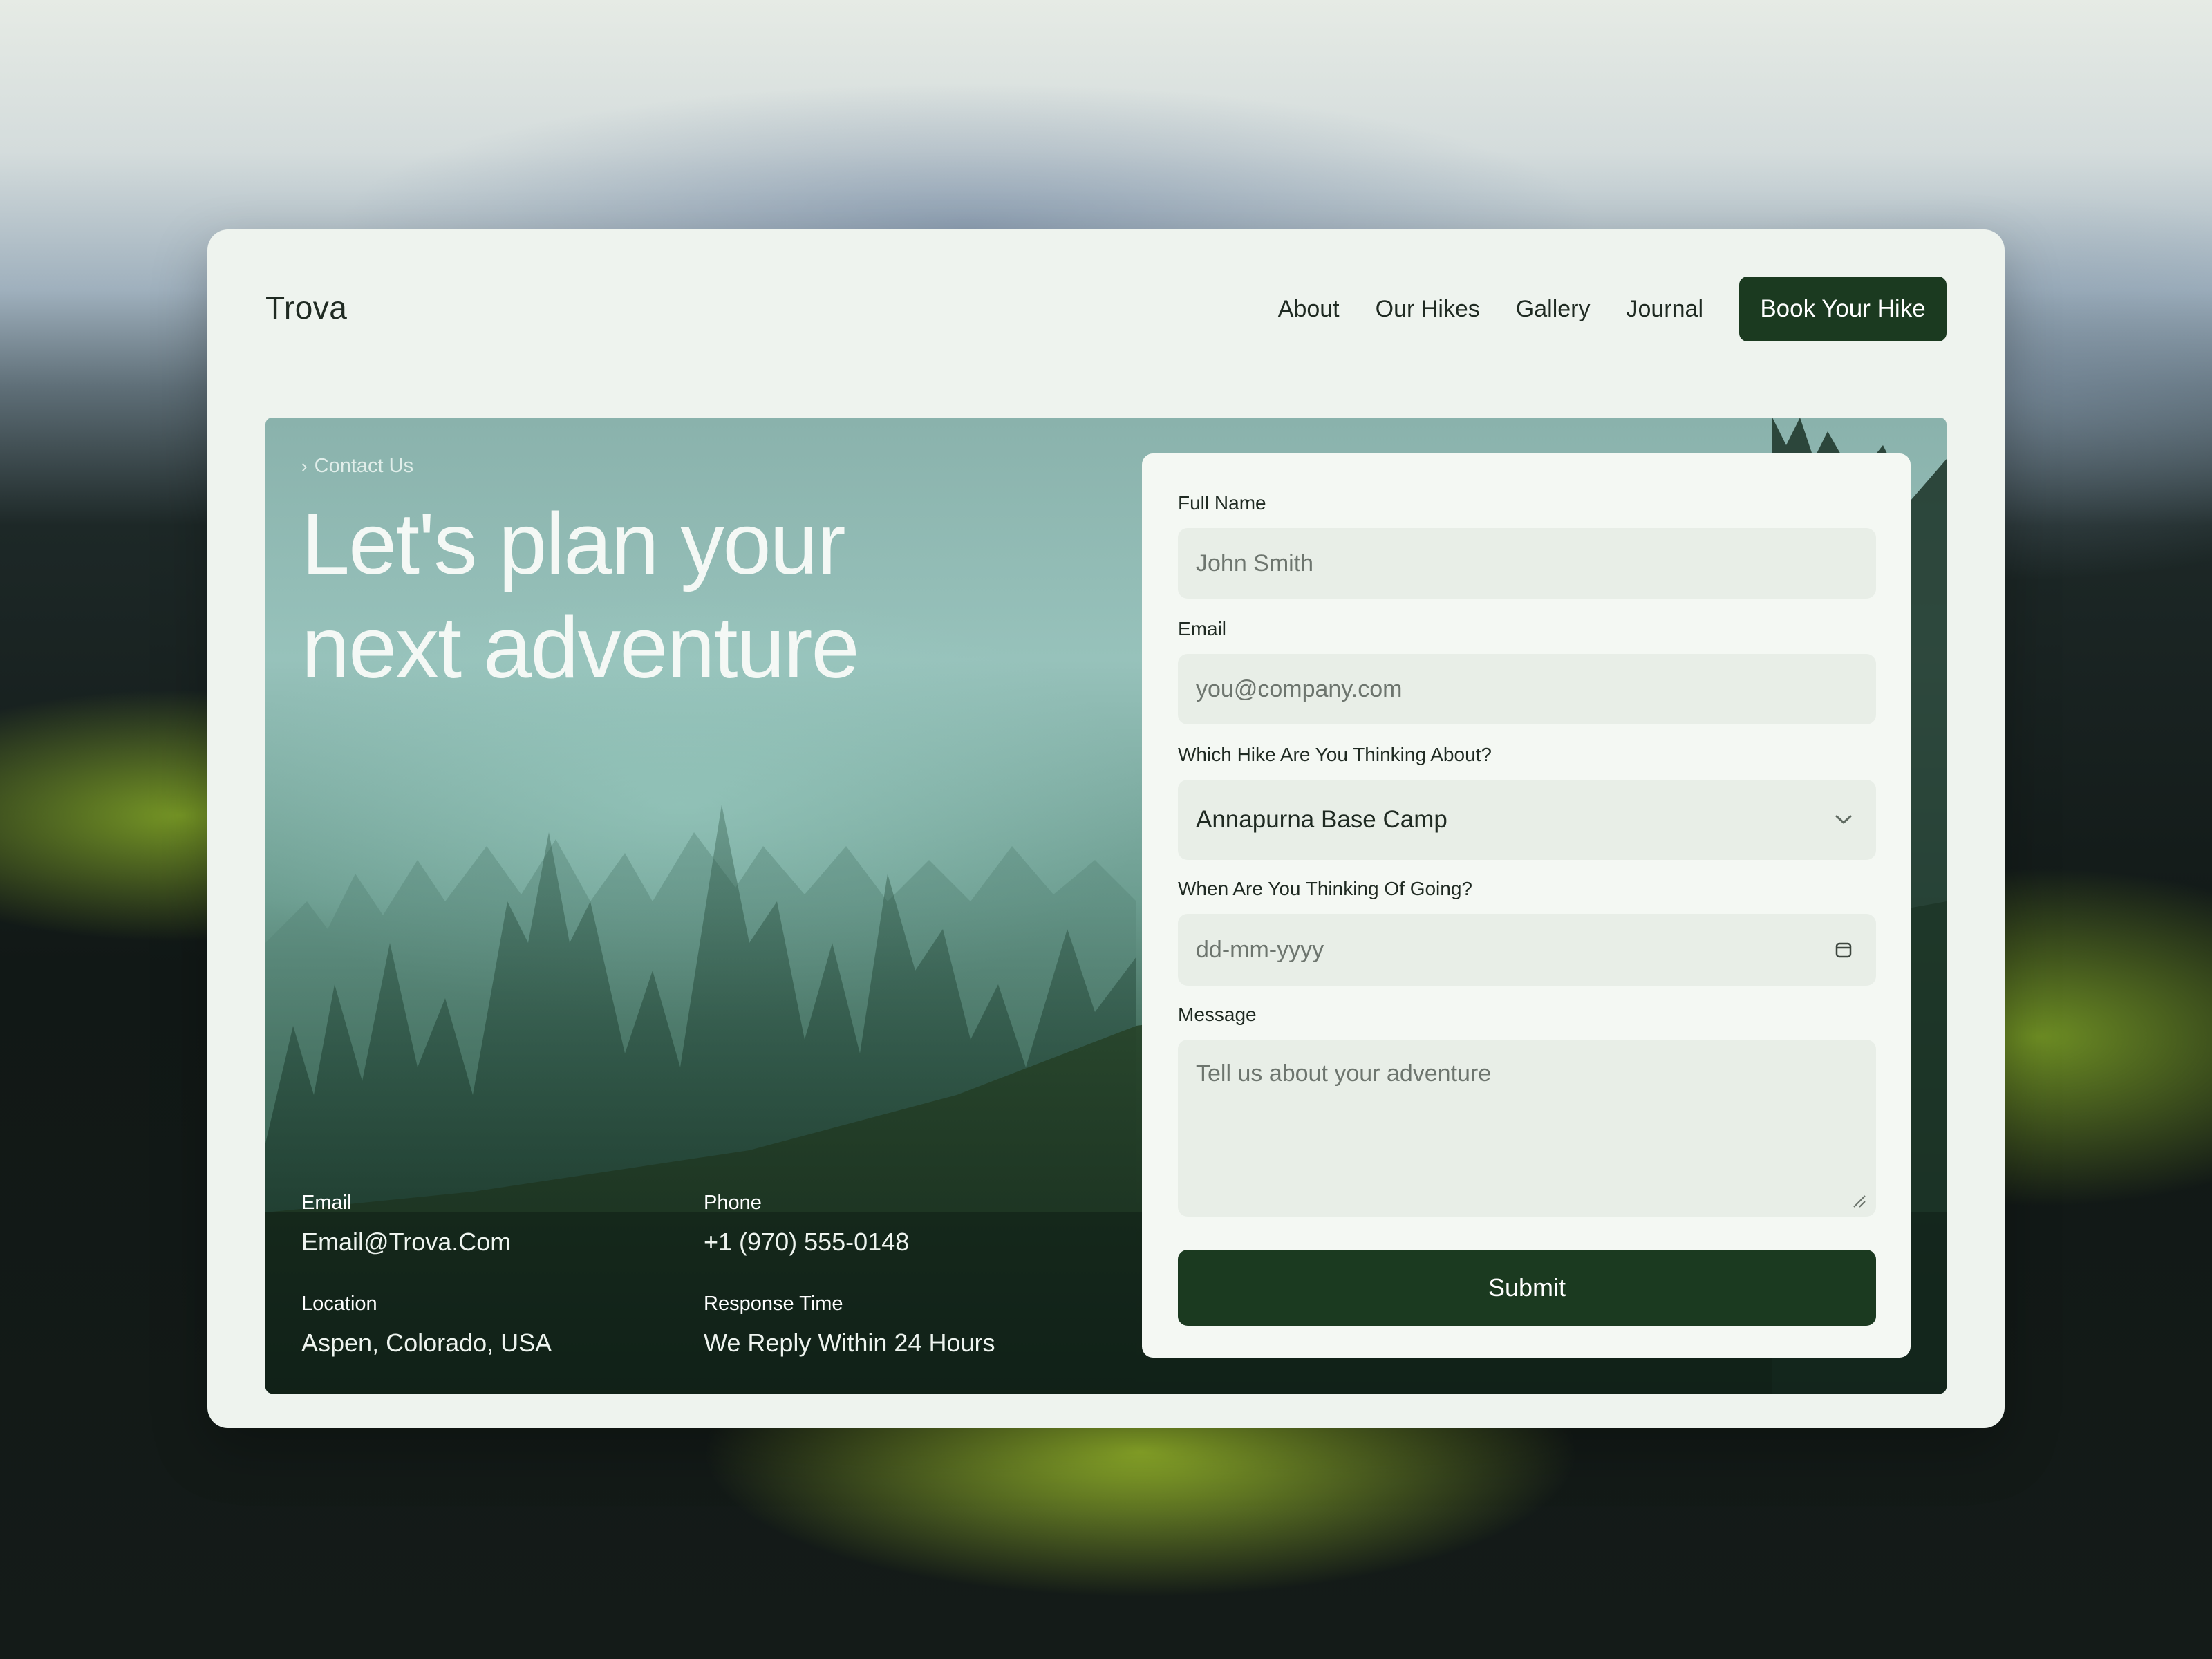 This screenshot has height=1659, width=2212. What do you see at coordinates (1527, 1128) in the screenshot?
I see `message-textarea: Tell us about your adventure` at bounding box center [1527, 1128].